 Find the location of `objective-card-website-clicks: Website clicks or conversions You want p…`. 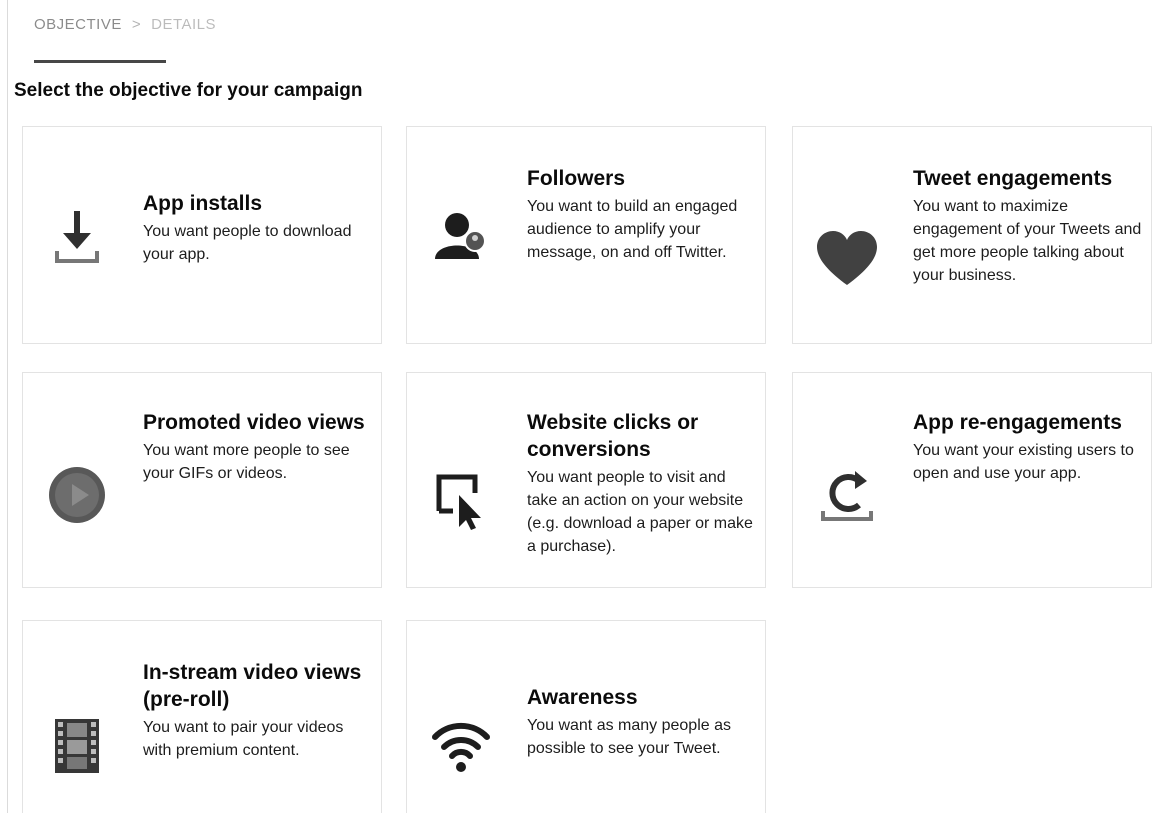

objective-card-website-clicks: Website clicks or conversions You want p… is located at coordinates (586, 480).